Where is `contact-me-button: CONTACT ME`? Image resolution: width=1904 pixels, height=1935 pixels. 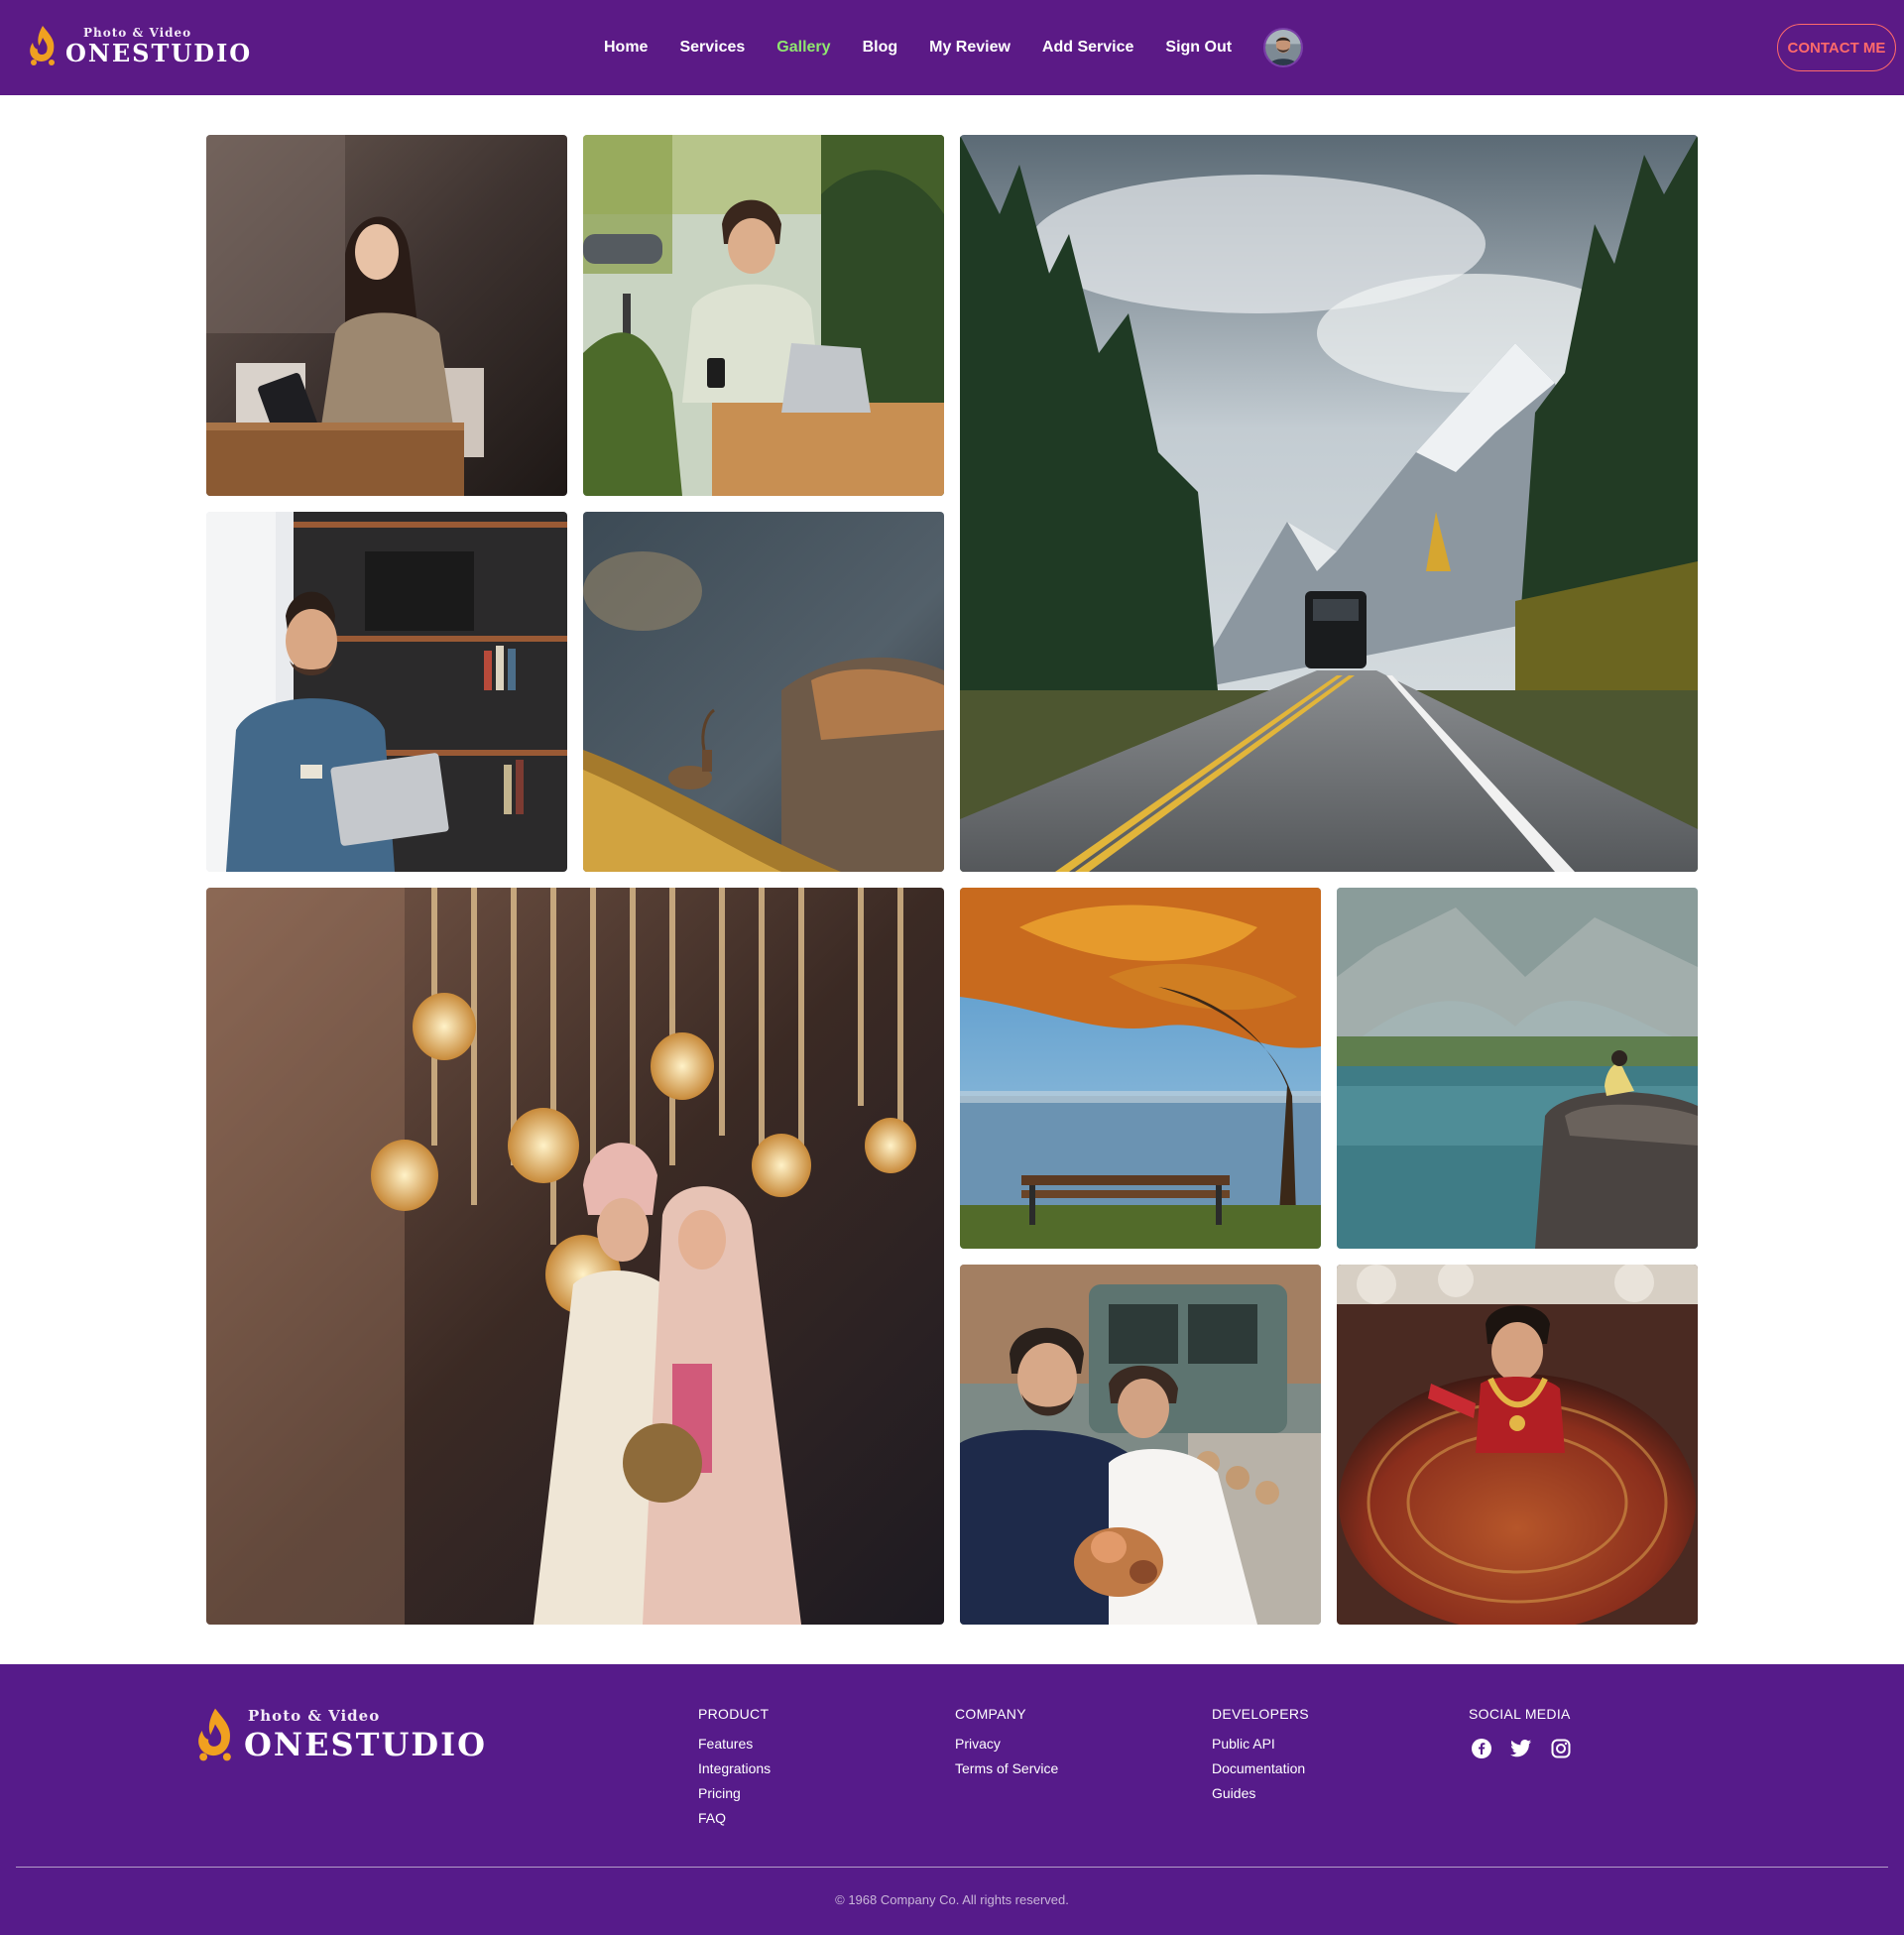 contact-me-button: CONTACT ME is located at coordinates (1836, 48).